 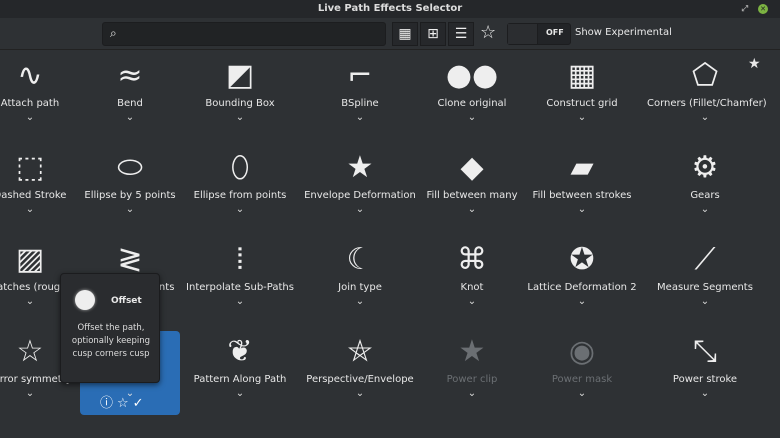 What do you see at coordinates (240, 259) in the screenshot?
I see `effect-icon: ⦙` at bounding box center [240, 259].